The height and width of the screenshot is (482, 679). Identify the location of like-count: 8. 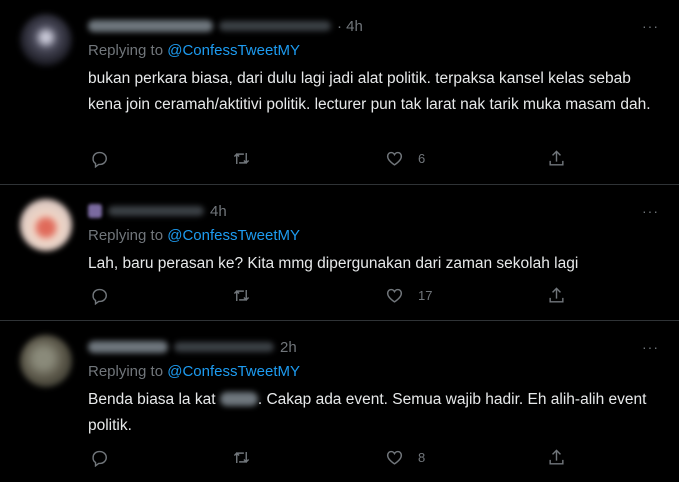
(422, 457).